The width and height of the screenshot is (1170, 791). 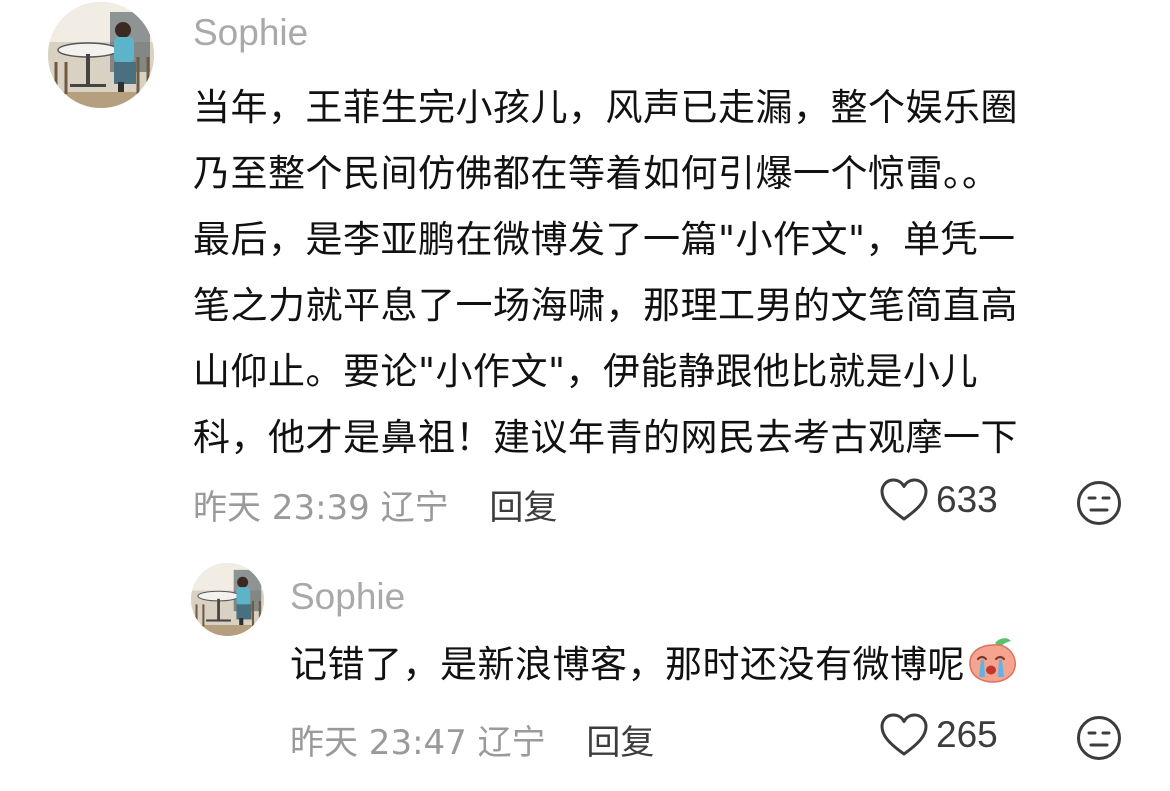 I want to click on reply-text-line: 记错了，是新浪博客，那时还没有微博呢, so click(x=654, y=668).